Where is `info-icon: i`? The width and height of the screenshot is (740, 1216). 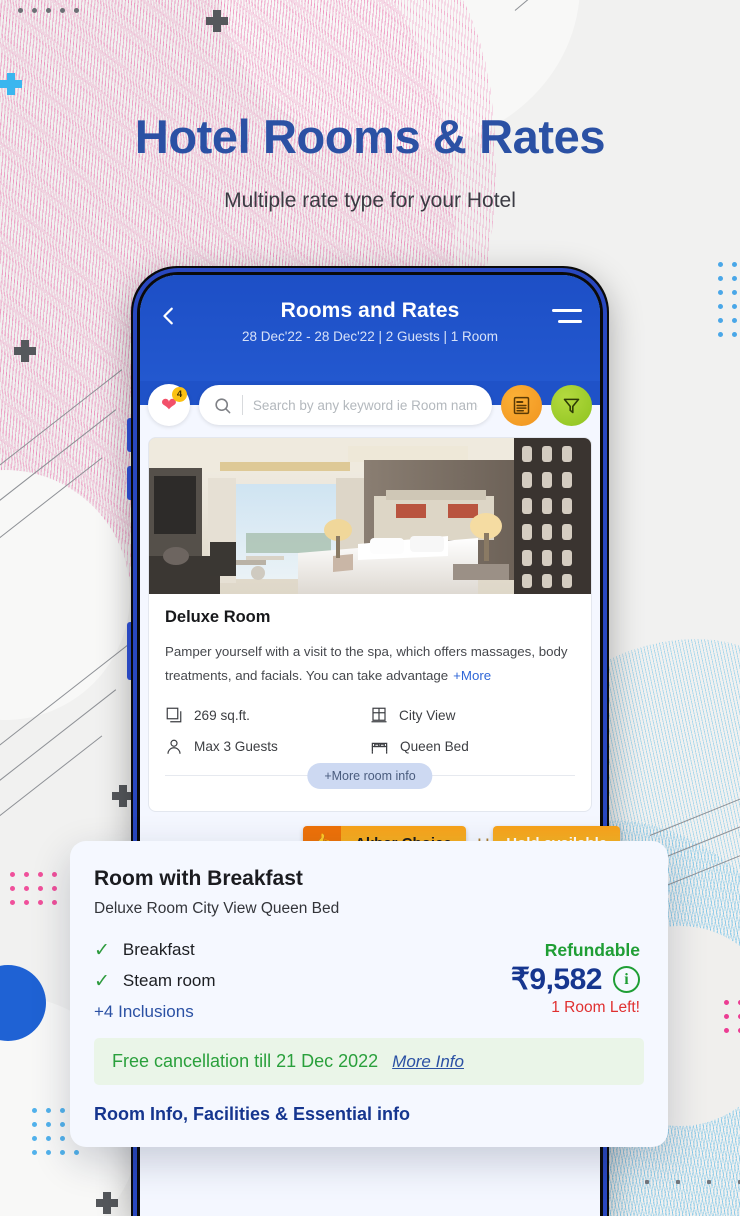 info-icon: i is located at coordinates (626, 979).